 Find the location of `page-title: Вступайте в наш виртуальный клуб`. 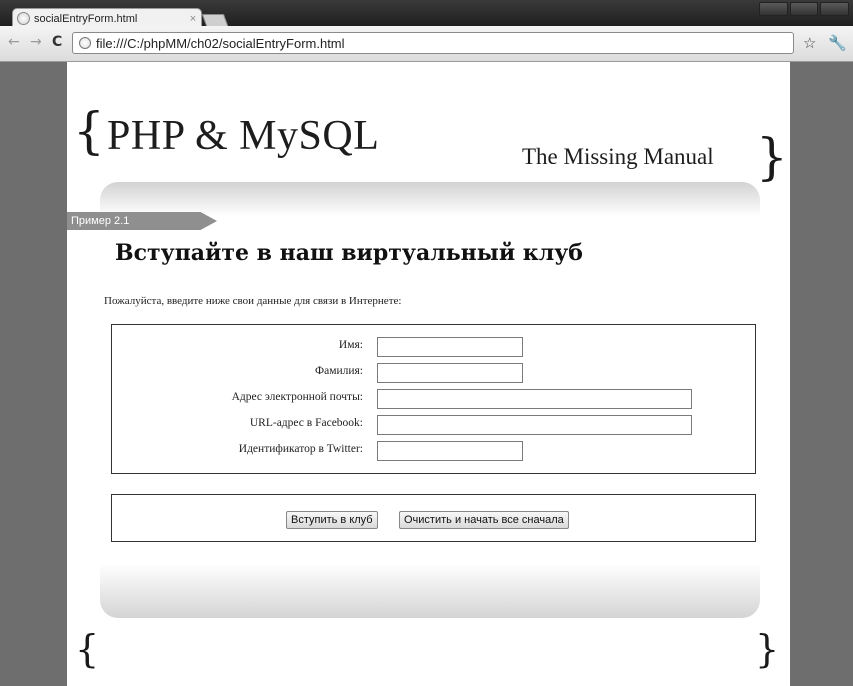

page-title: Вступайте в наш виртуальный клуб is located at coordinates (349, 253).